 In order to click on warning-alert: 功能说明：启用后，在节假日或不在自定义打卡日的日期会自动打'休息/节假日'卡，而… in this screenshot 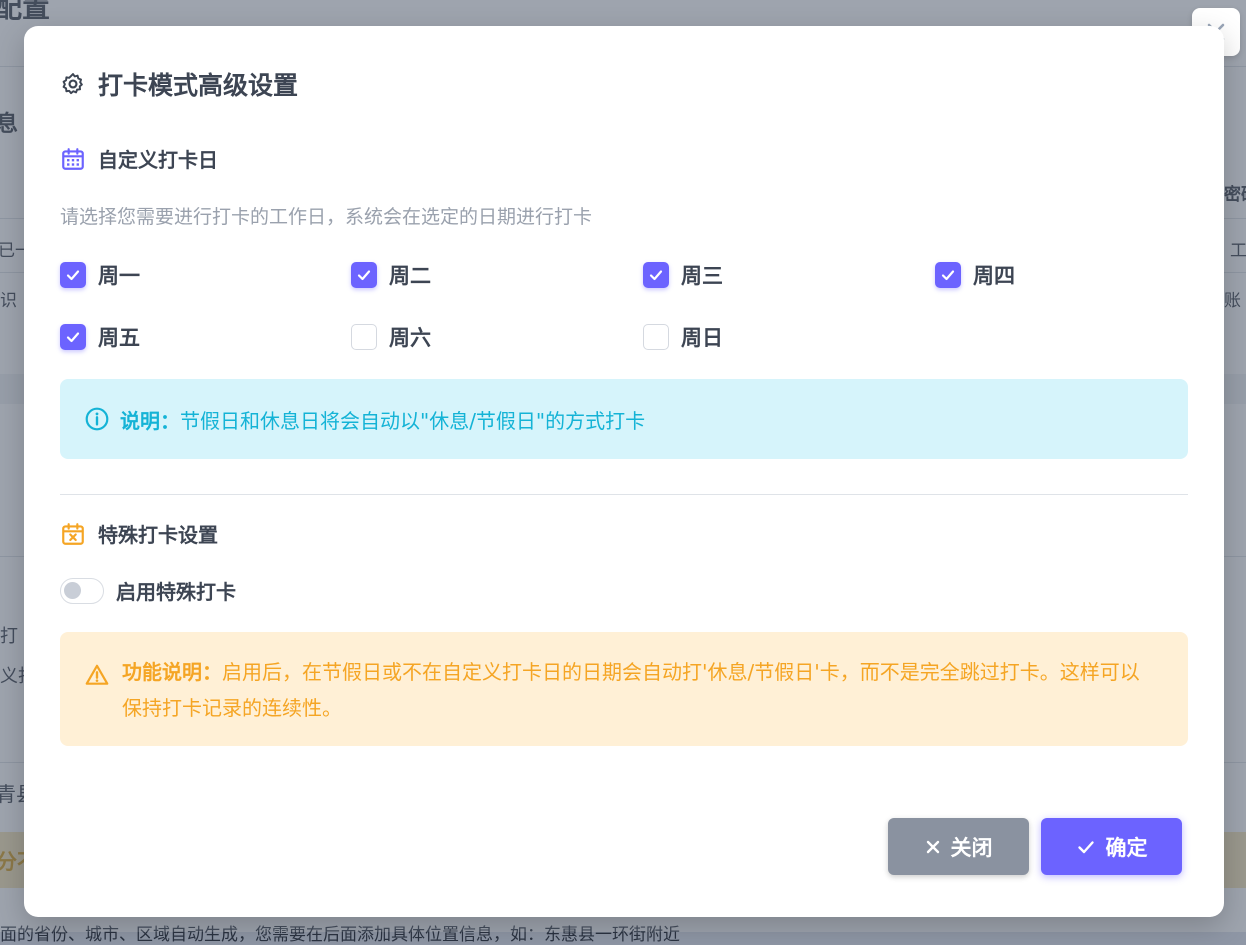, I will do `click(624, 689)`.